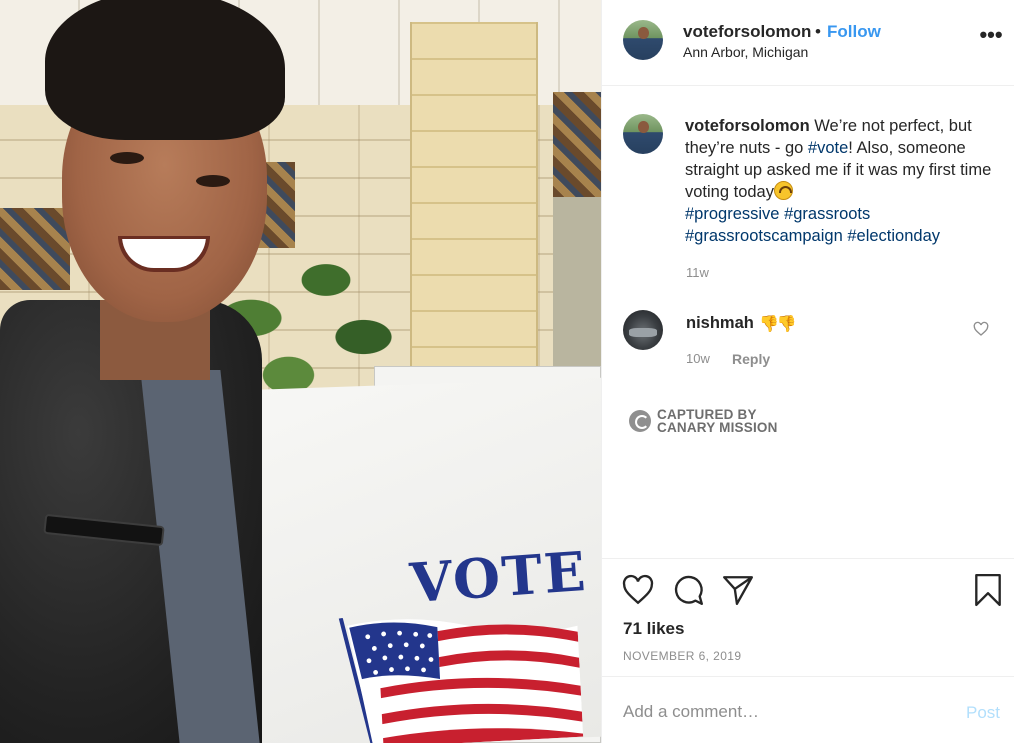  Describe the element at coordinates (697, 272) in the screenshot. I see `caption-timestamp: 11w` at that location.